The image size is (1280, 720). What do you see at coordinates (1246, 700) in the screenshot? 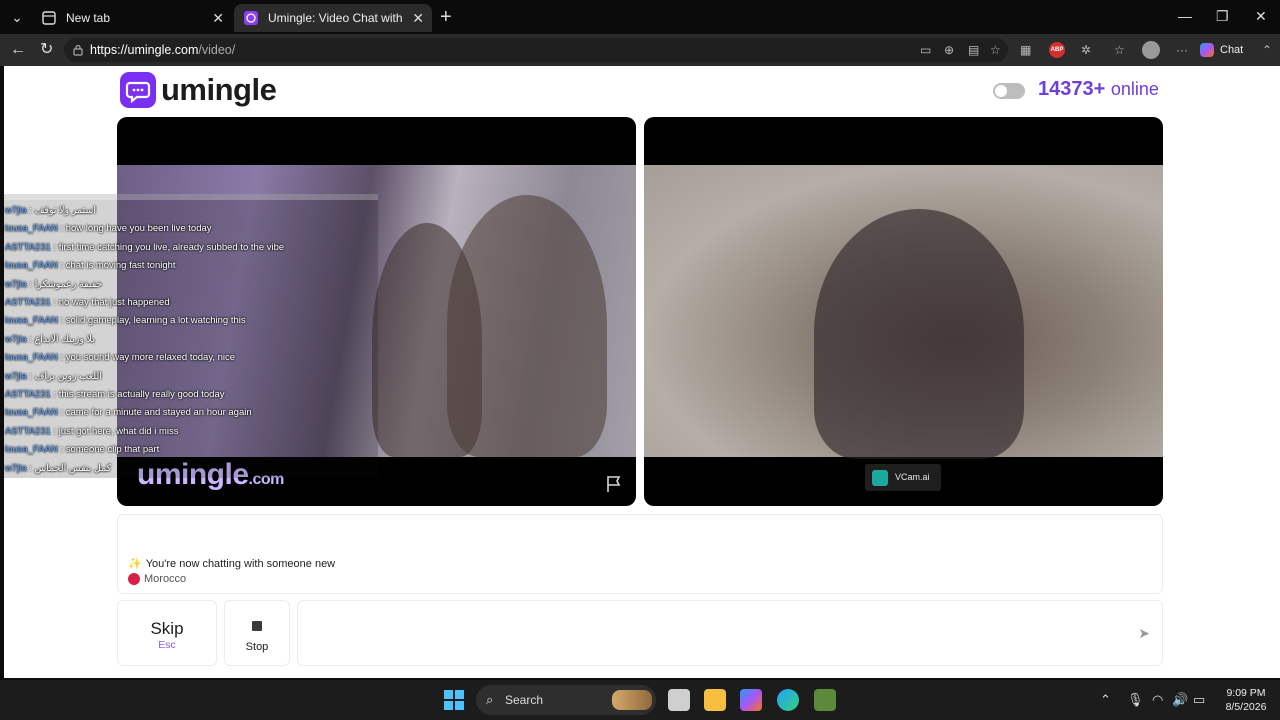
I see `system-clock: 9:09 PM 8/5/2026` at bounding box center [1246, 700].